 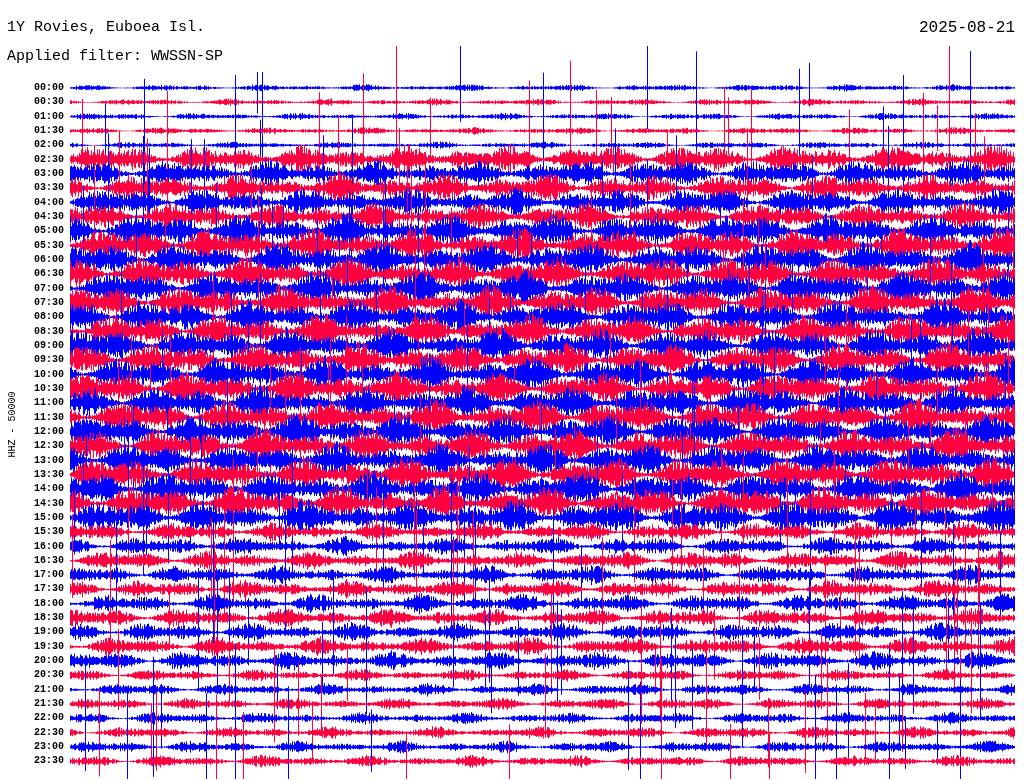 I want to click on filter-label: Applied filter: WWSSN-SP, so click(x=115, y=57).